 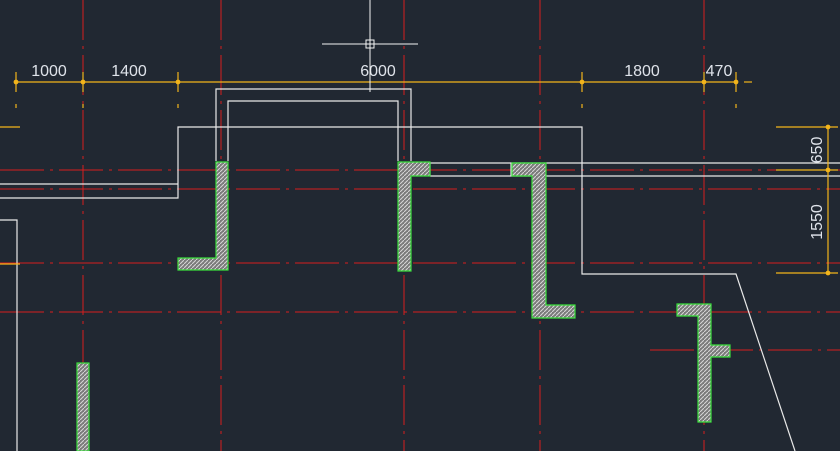 I want to click on dim-label-470: 470, so click(x=719, y=71).